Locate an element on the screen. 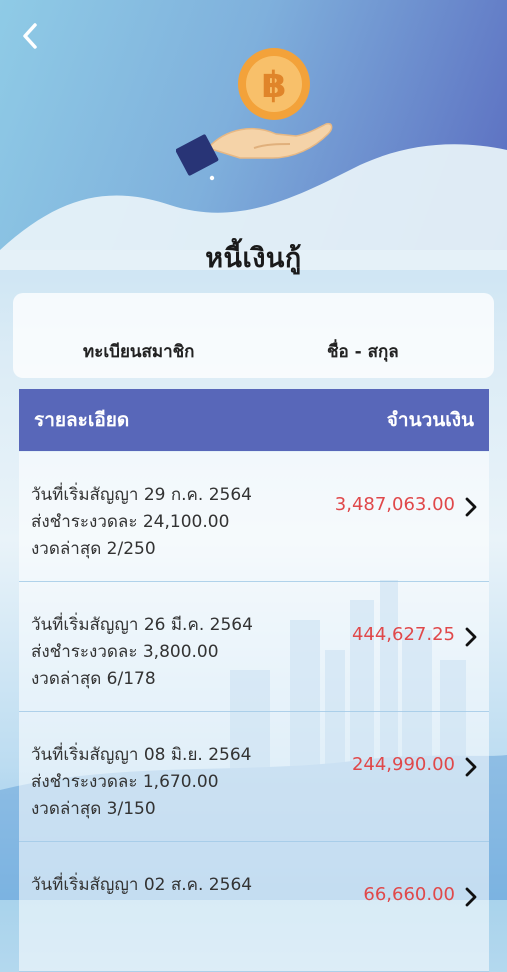 This screenshot has width=507, height=972. chevron-left-icon is located at coordinates (30, 36).